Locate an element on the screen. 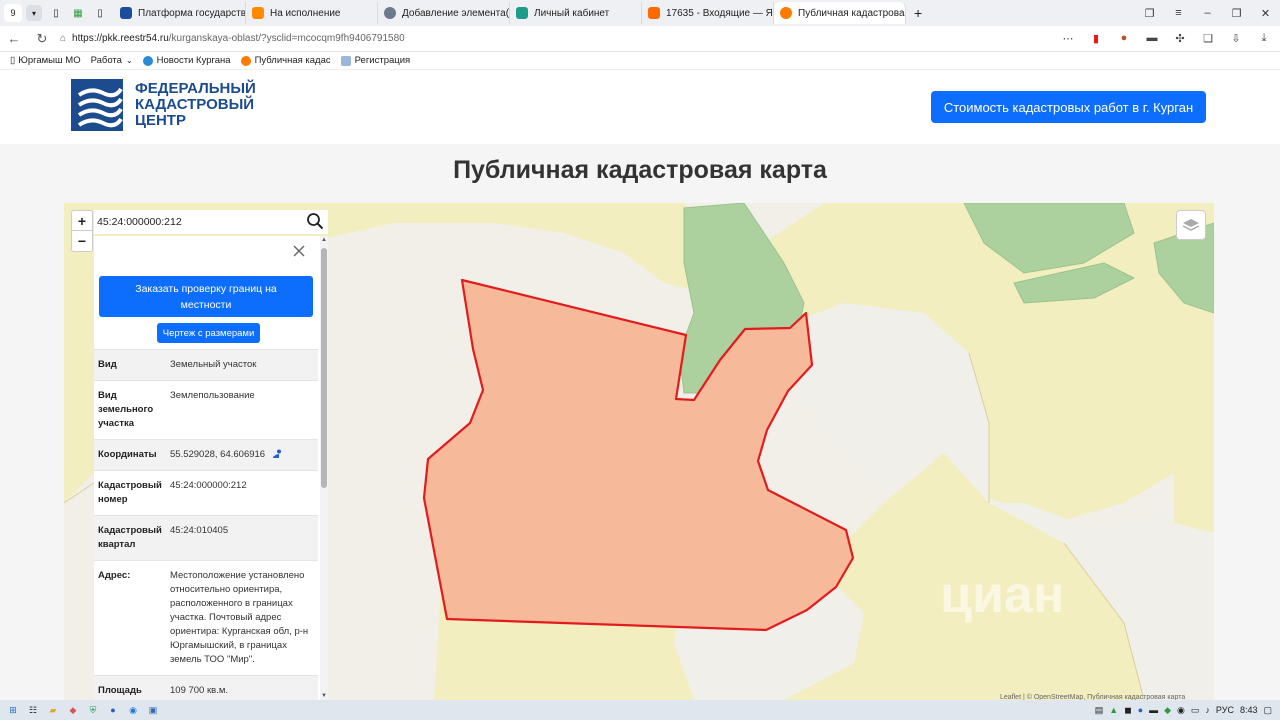 The image size is (1280, 720). bookmark-label: Регистрация is located at coordinates (382, 60).